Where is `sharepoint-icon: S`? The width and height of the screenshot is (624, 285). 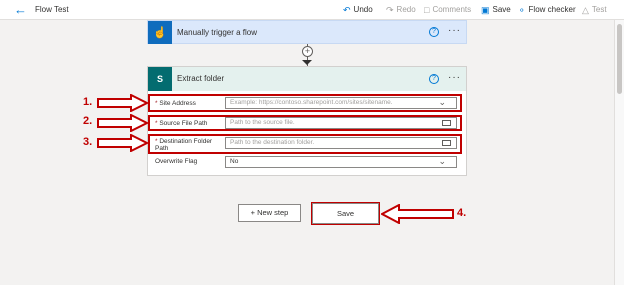
sharepoint-icon: S is located at coordinates (160, 79).